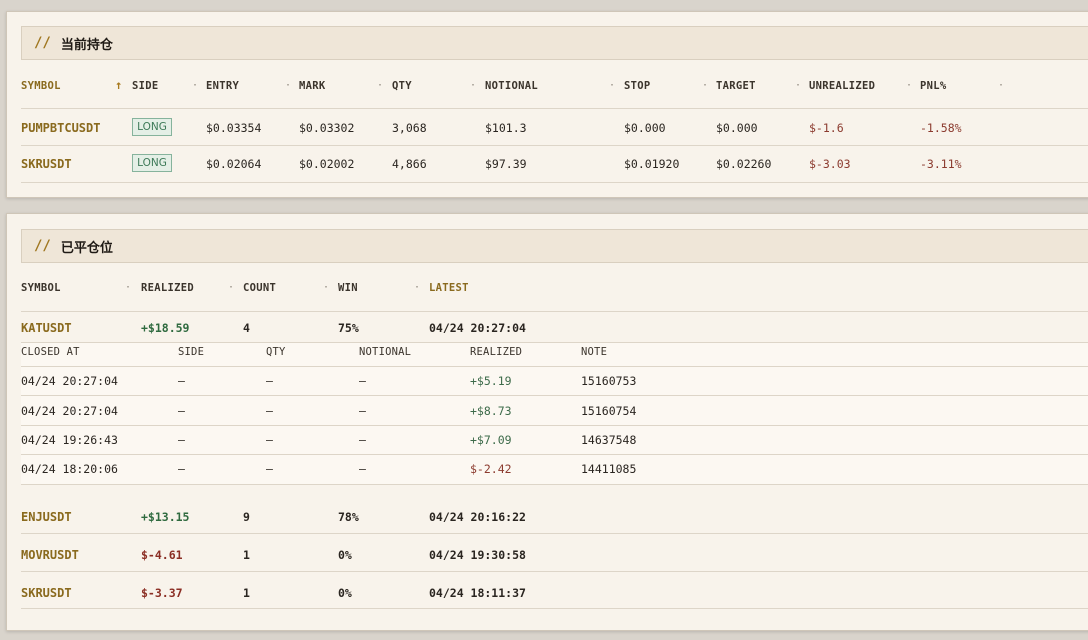 This screenshot has height=640, width=1088. I want to click on col-header-stop: STOP, so click(637, 86).